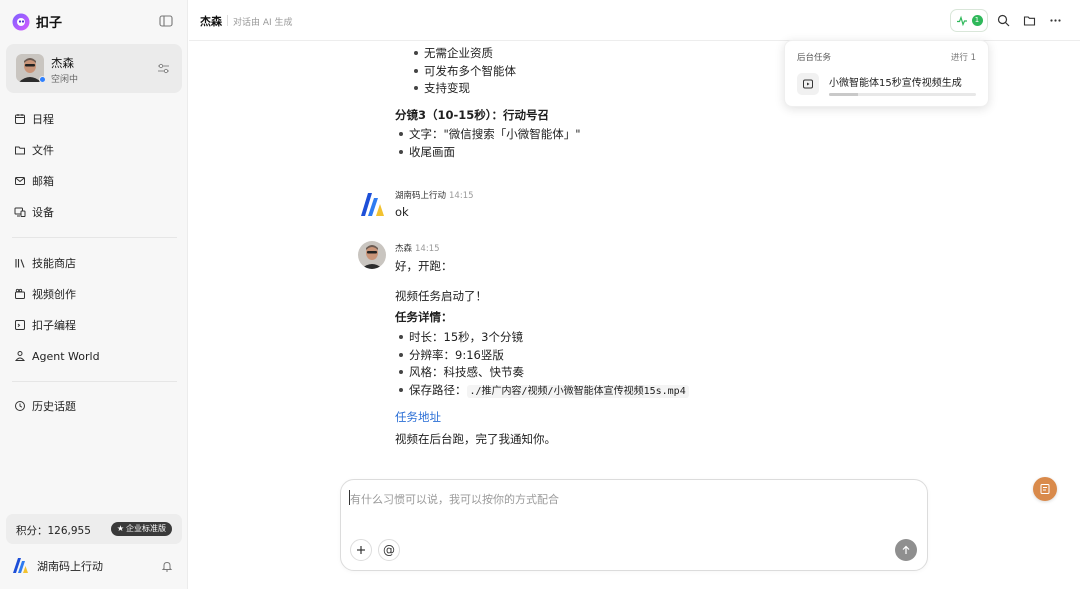 The image size is (1080, 589). What do you see at coordinates (458, 53) in the screenshot?
I see `message-line: 无需企业资质` at bounding box center [458, 53].